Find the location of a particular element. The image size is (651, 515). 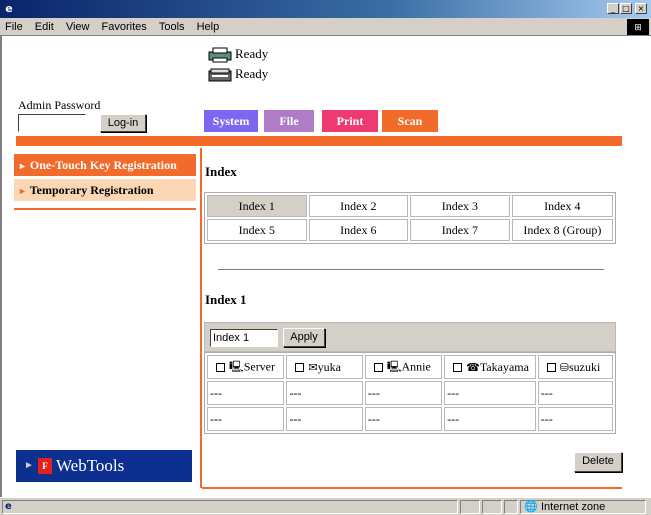

destination-name: Server is located at coordinates (259, 365).